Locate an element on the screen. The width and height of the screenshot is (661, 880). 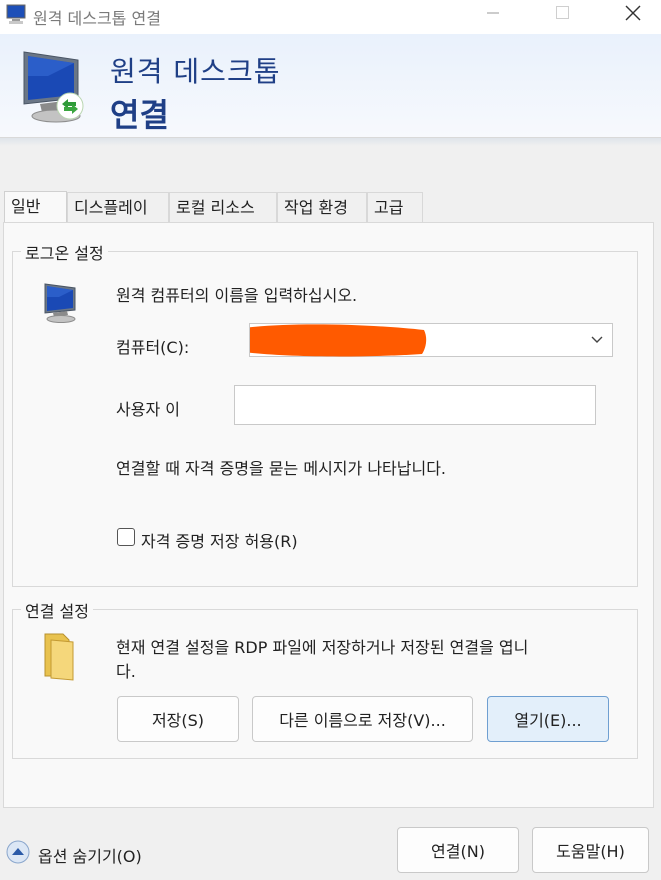
banner-divider is located at coordinates (330, 142).